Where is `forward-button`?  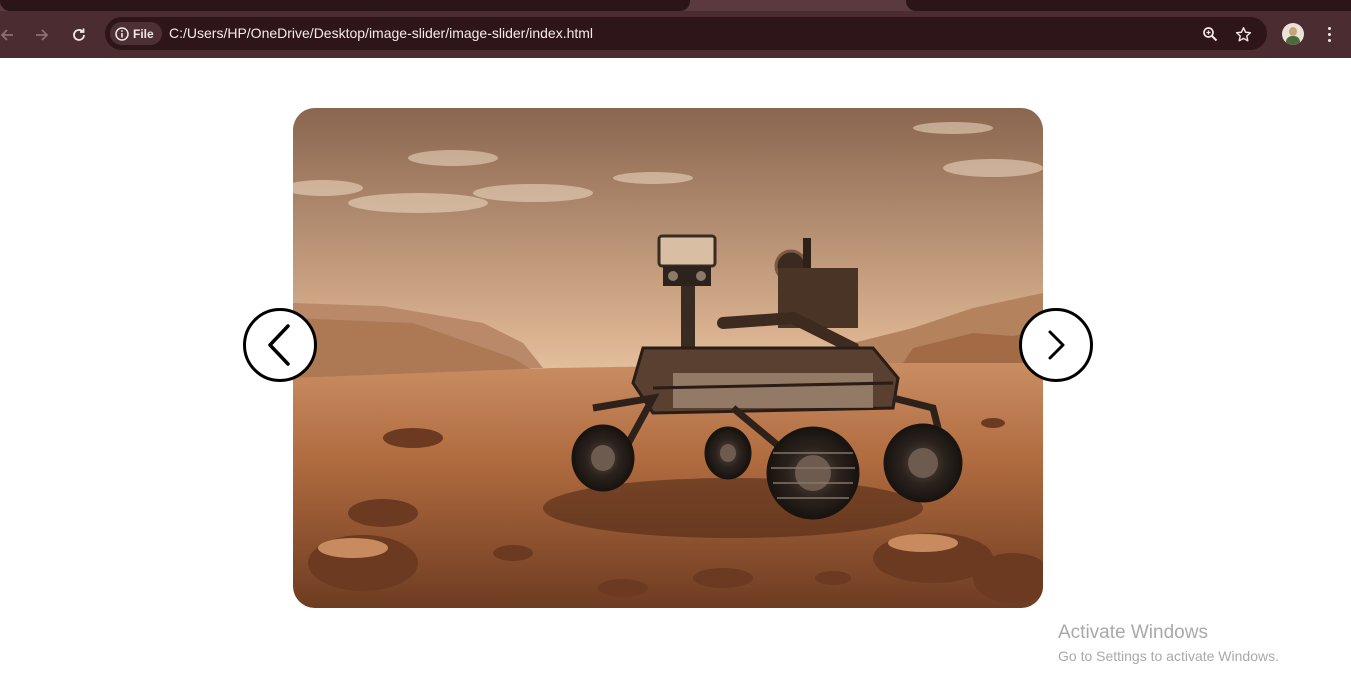
forward-button is located at coordinates (42, 35).